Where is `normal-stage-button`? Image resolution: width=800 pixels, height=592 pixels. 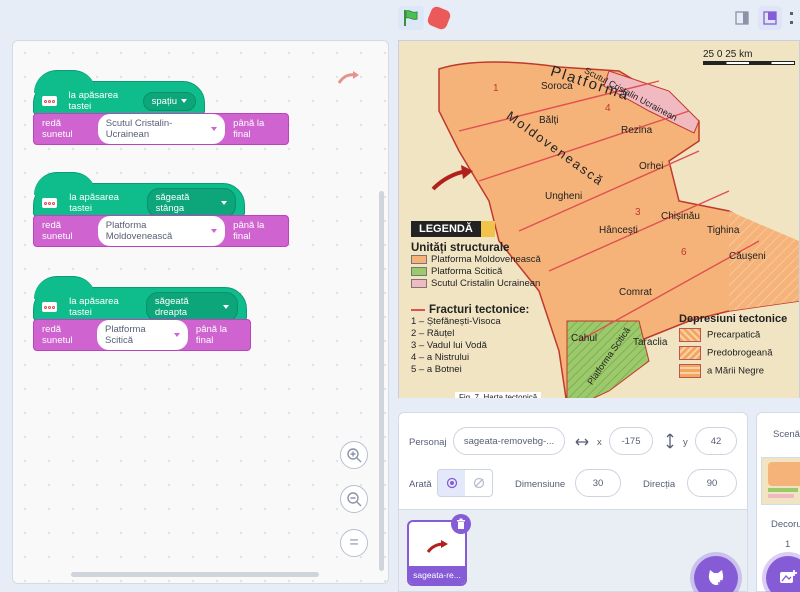 normal-stage-button is located at coordinates (770, 18).